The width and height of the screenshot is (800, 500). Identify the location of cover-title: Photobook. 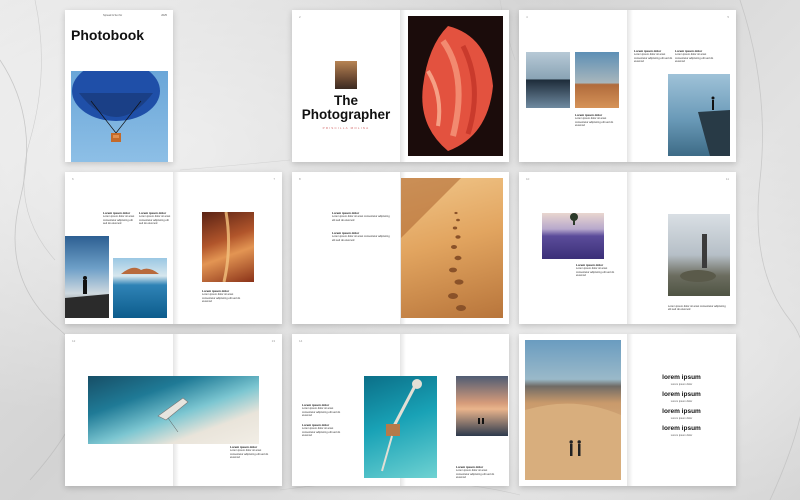
(108, 35).